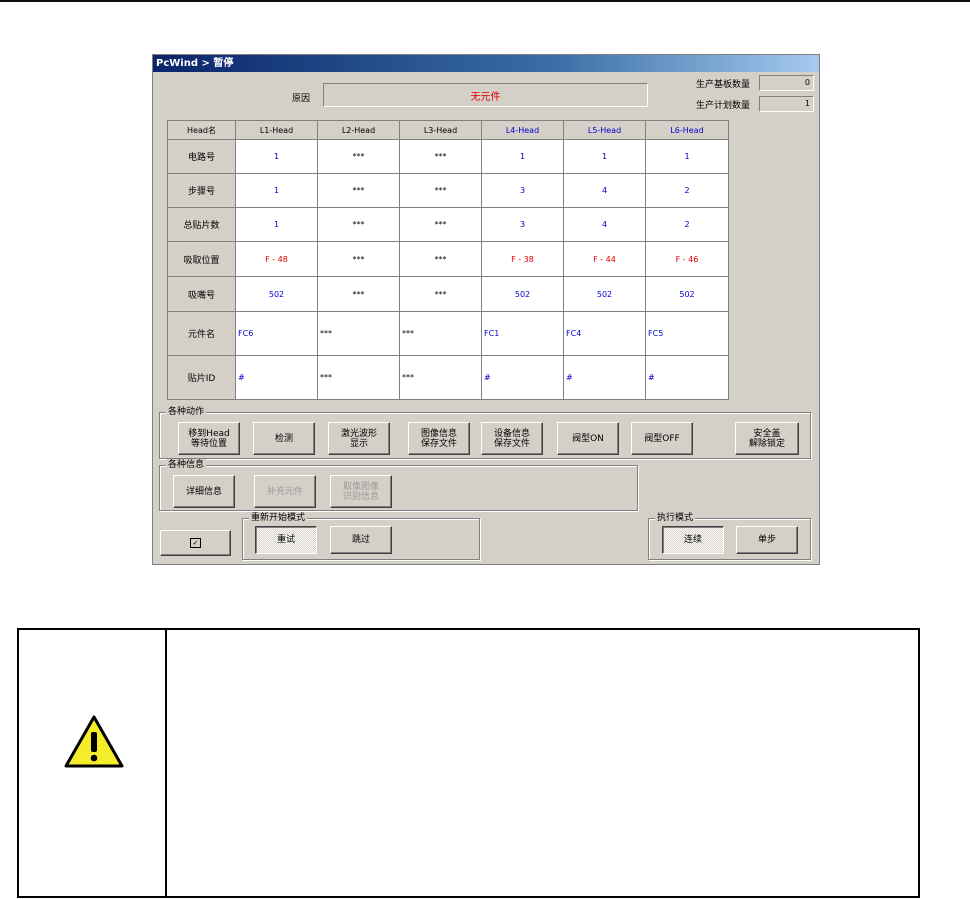 The image size is (970, 899). I want to click on button-label: 解除锁定, so click(766, 443).